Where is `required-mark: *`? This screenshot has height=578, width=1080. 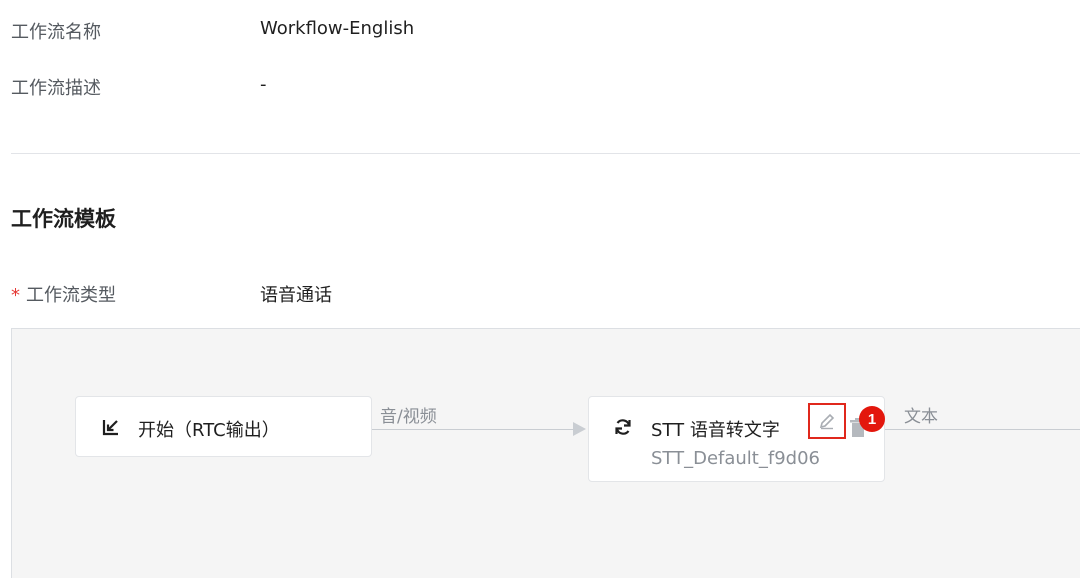
required-mark: * is located at coordinates (15, 295).